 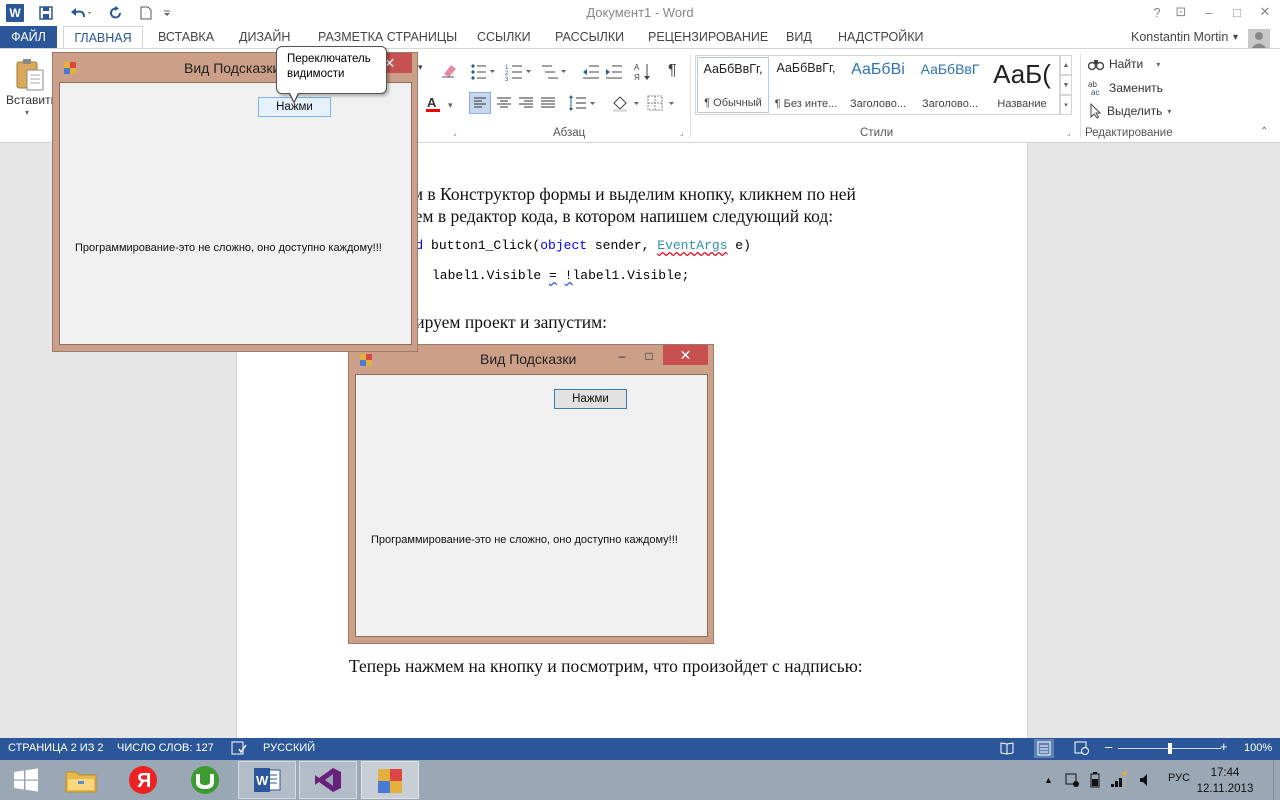 I want to click on code-operator: =, so click(x=553, y=275).